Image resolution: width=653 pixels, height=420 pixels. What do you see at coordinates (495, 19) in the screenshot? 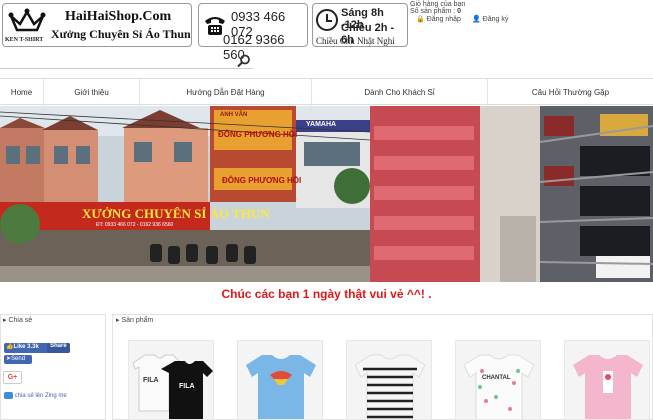
I see `register-label: Đăng ký` at bounding box center [495, 19].